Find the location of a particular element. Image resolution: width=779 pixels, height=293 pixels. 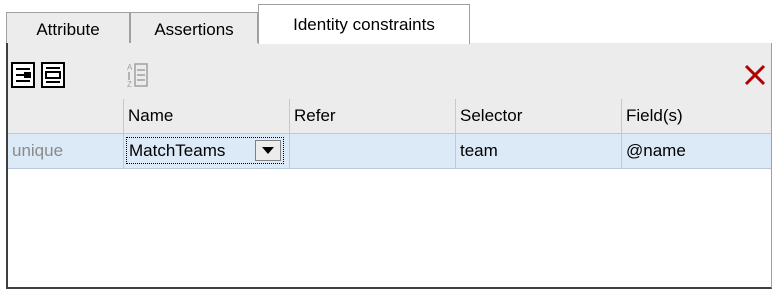

name-combobox: MatchTeams is located at coordinates (205, 150).